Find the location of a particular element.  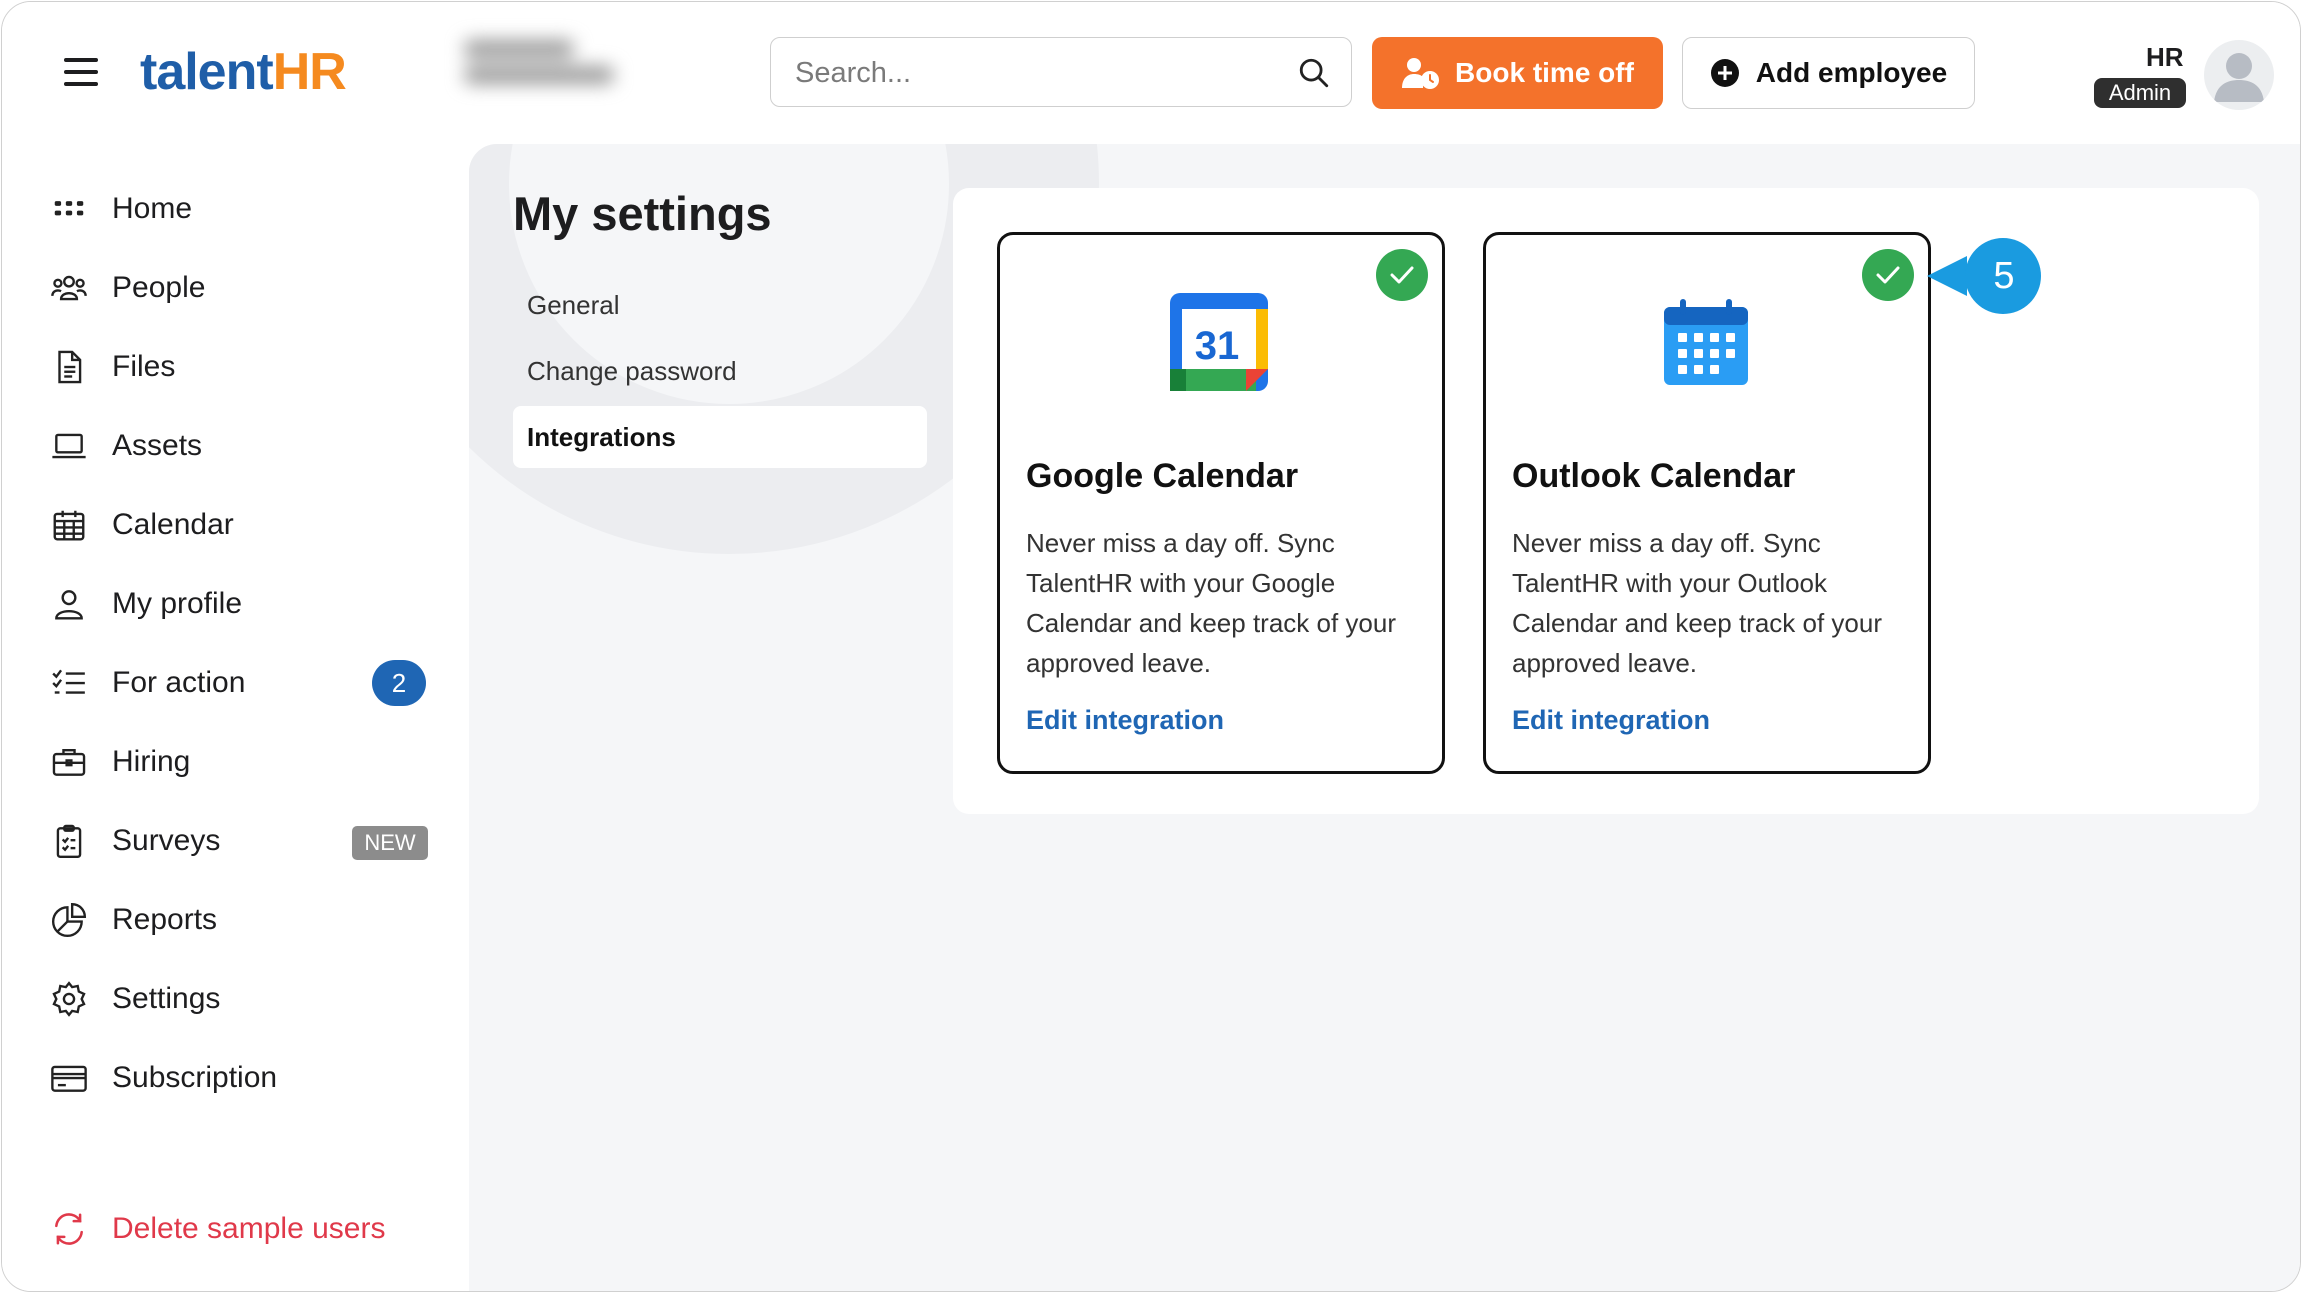

sidebar-item-label: Home is located at coordinates (152, 208).